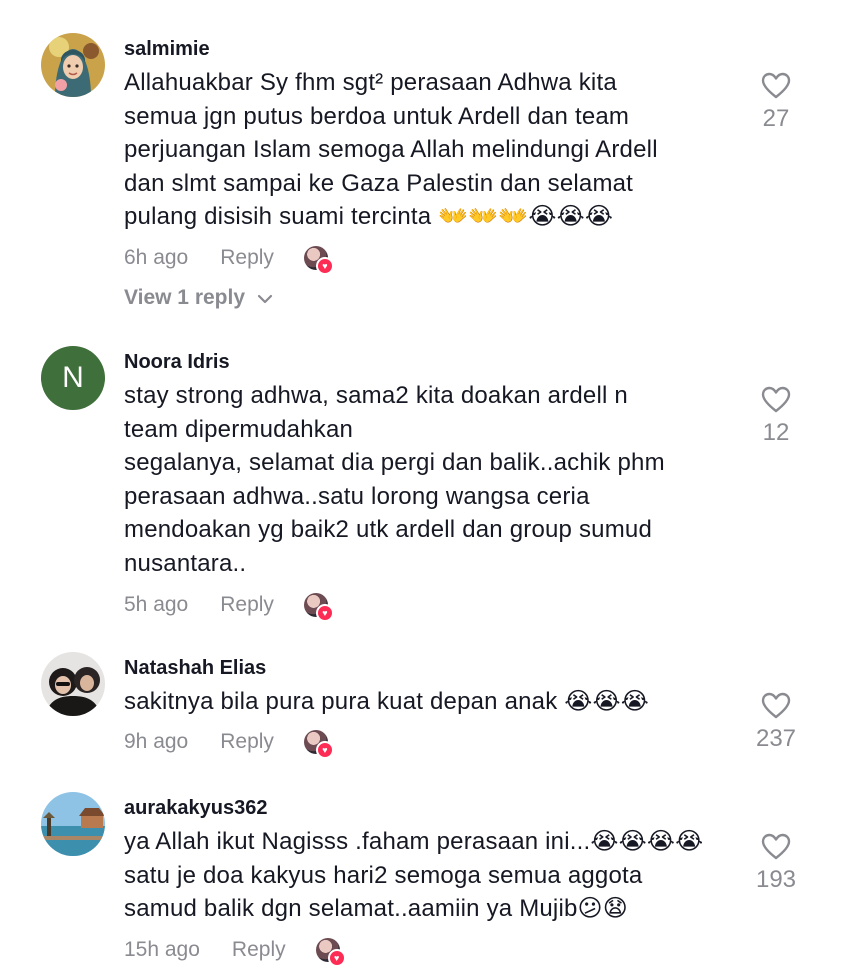 The width and height of the screenshot is (842, 980). What do you see at coordinates (156, 741) in the screenshot?
I see `comment-time: 9h ago` at bounding box center [156, 741].